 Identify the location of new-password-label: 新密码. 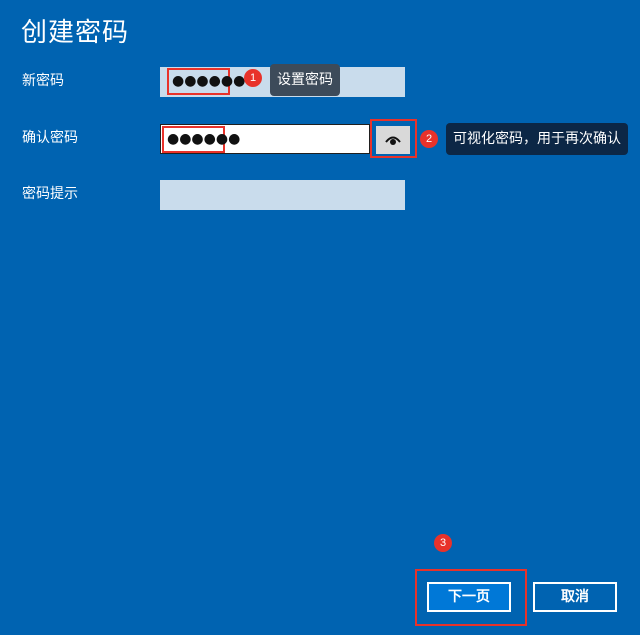
(43, 81).